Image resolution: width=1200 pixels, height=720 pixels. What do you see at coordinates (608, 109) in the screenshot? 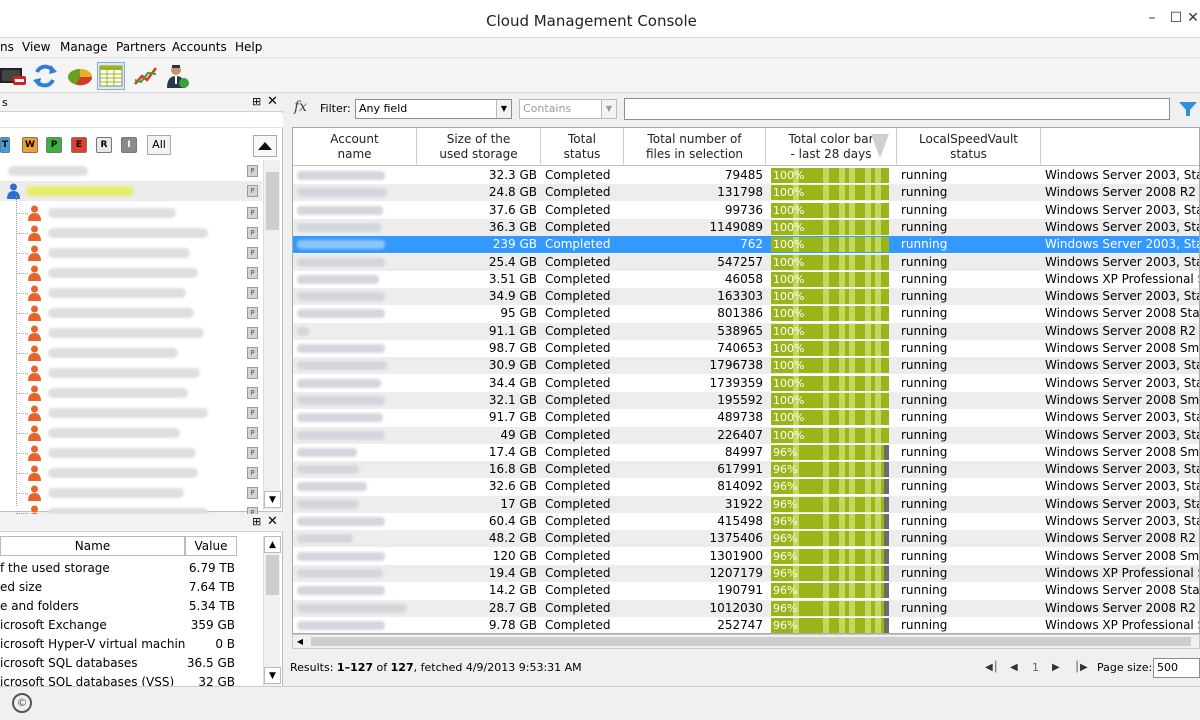
I see `chevron-down-icon: ▼` at bounding box center [608, 109].